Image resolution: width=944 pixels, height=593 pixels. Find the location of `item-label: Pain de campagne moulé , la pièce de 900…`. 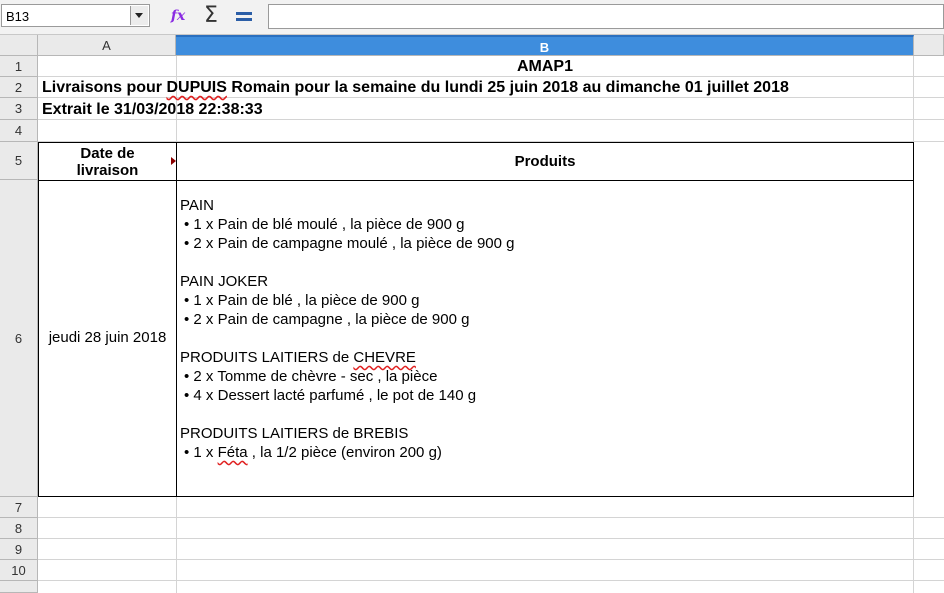

item-label: Pain de campagne moulé , la pièce de 900… is located at coordinates (366, 243).